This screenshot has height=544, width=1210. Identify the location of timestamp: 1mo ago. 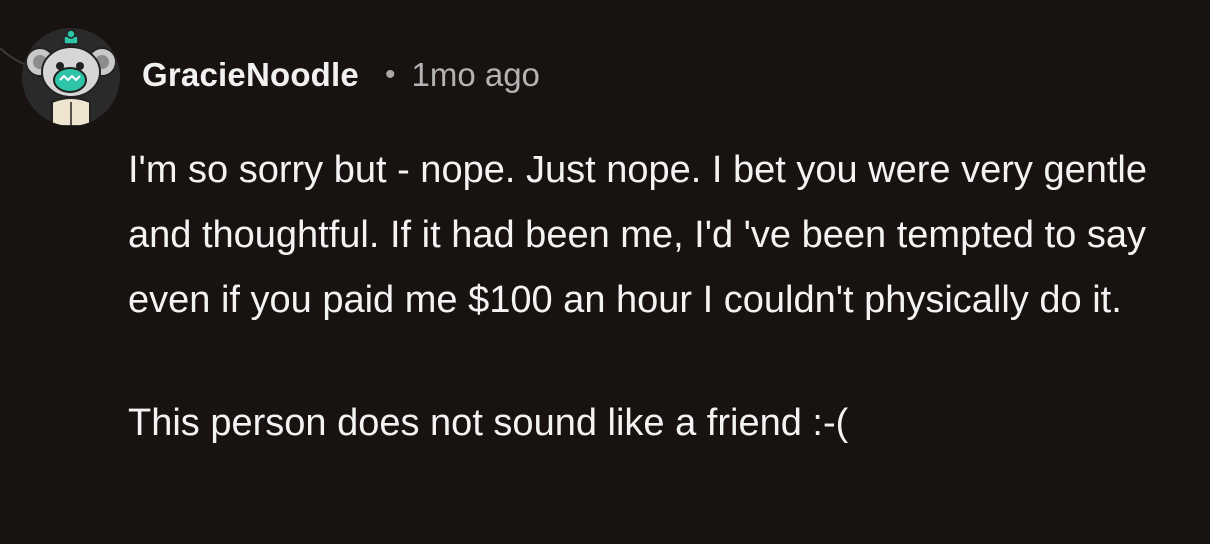
(475, 75).